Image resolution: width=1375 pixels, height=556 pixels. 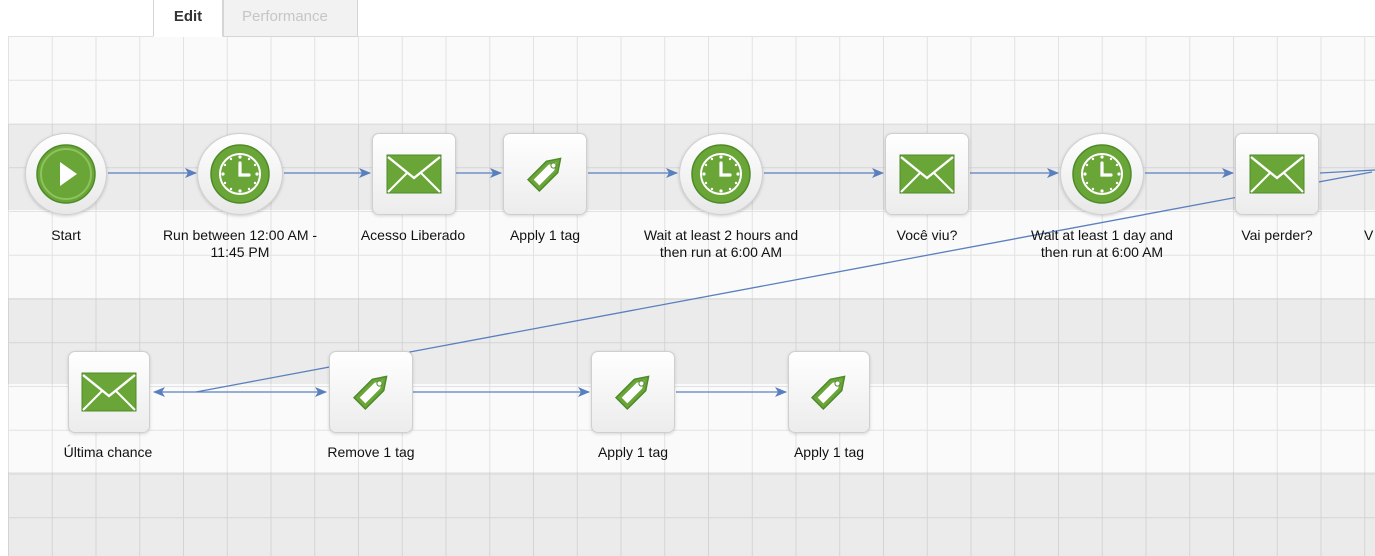 I want to click on email-node-ultima-chance, so click(x=109, y=392).